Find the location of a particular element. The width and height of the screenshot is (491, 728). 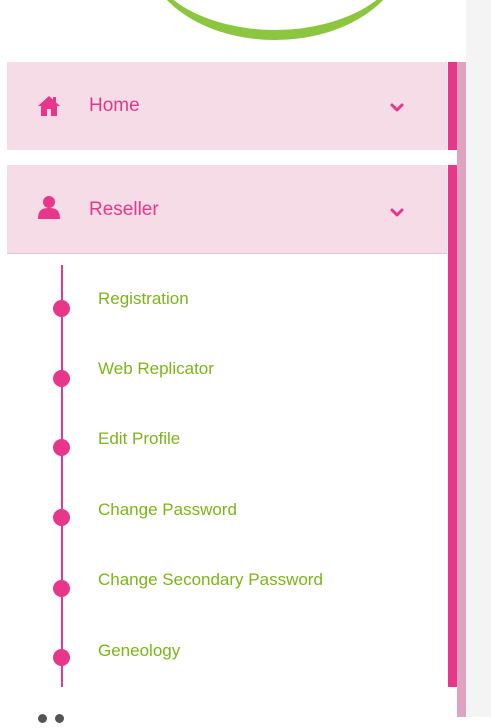

sidebar-item-label: Home is located at coordinates (114, 105).